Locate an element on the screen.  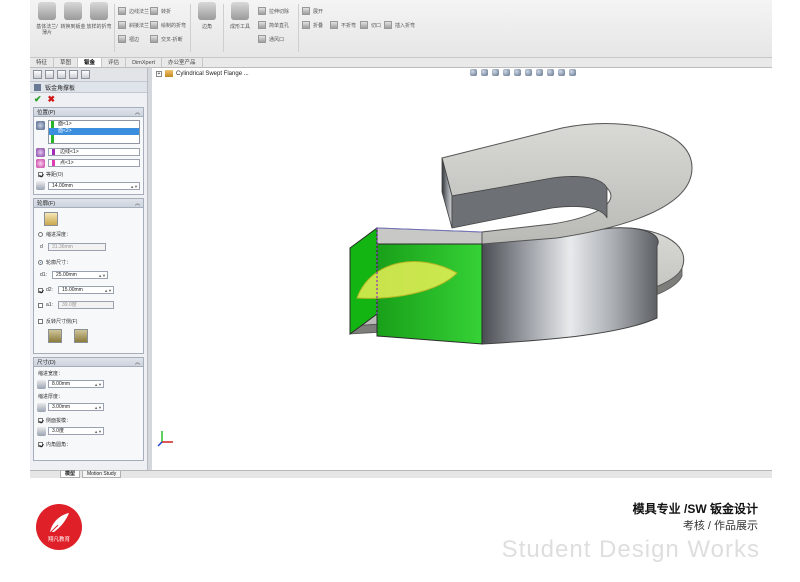
tab-dimxpert: DimXpert is located at coordinates (144, 62).